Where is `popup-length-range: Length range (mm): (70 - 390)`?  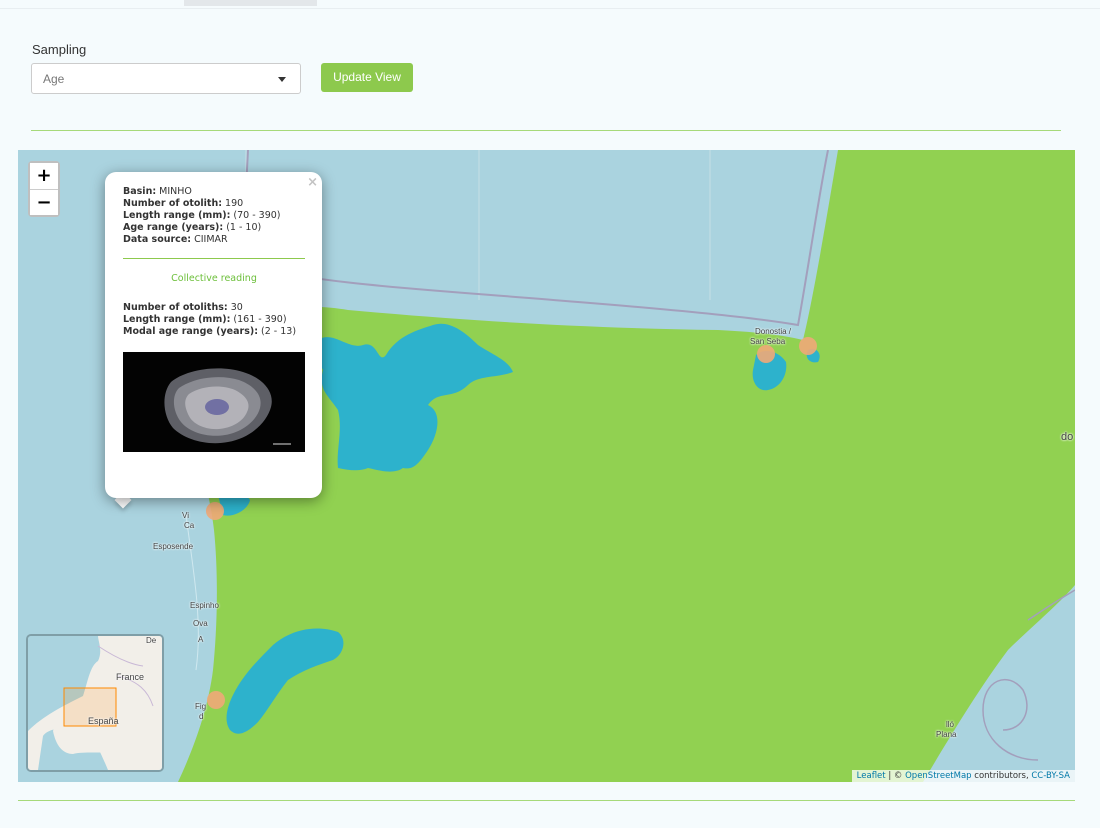 popup-length-range: Length range (mm): (70 - 390) is located at coordinates (202, 215).